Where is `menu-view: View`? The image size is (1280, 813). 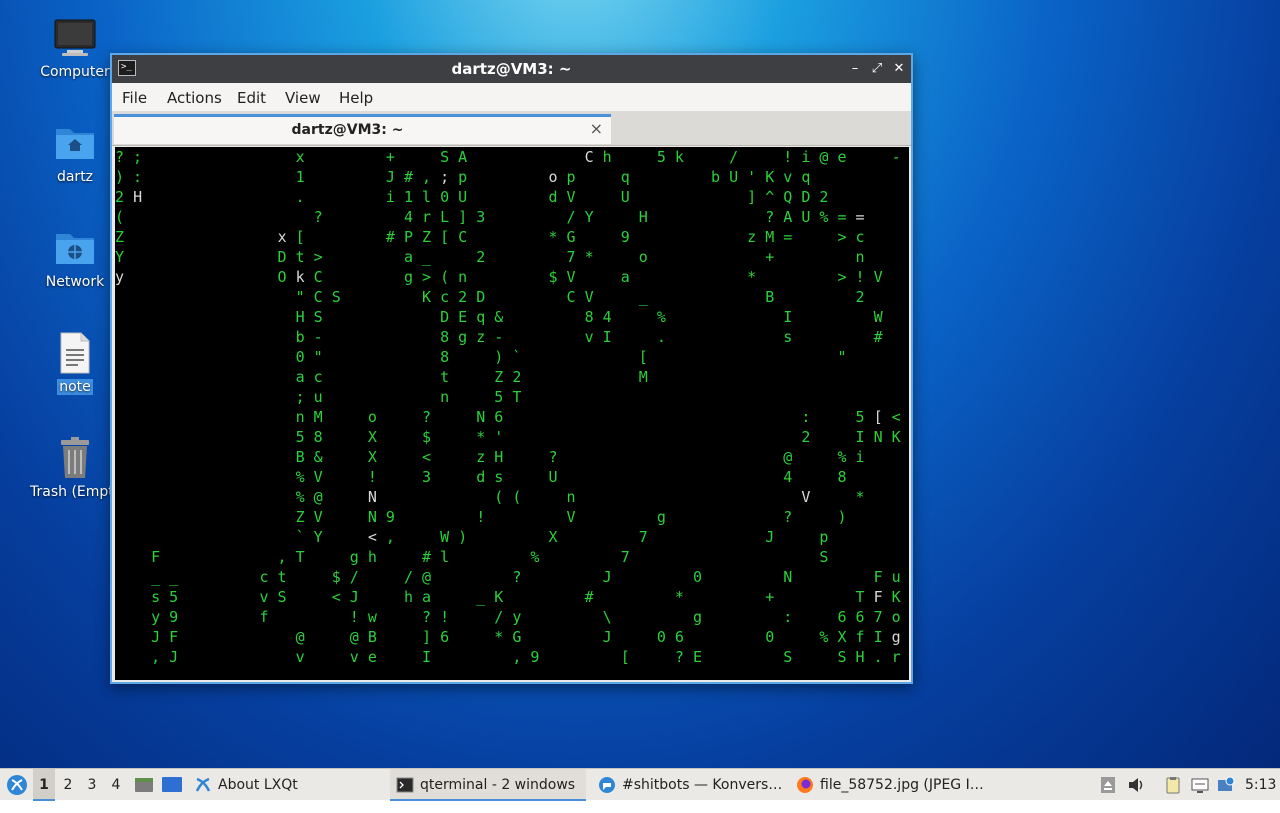
menu-view: View is located at coordinates (303, 98).